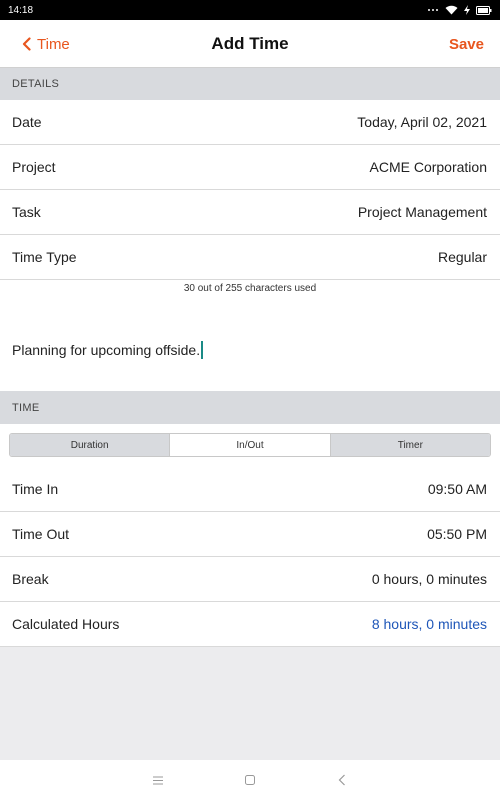  What do you see at coordinates (429, 579) in the screenshot?
I see `break-value: 0 hours, 0 minutes` at bounding box center [429, 579].